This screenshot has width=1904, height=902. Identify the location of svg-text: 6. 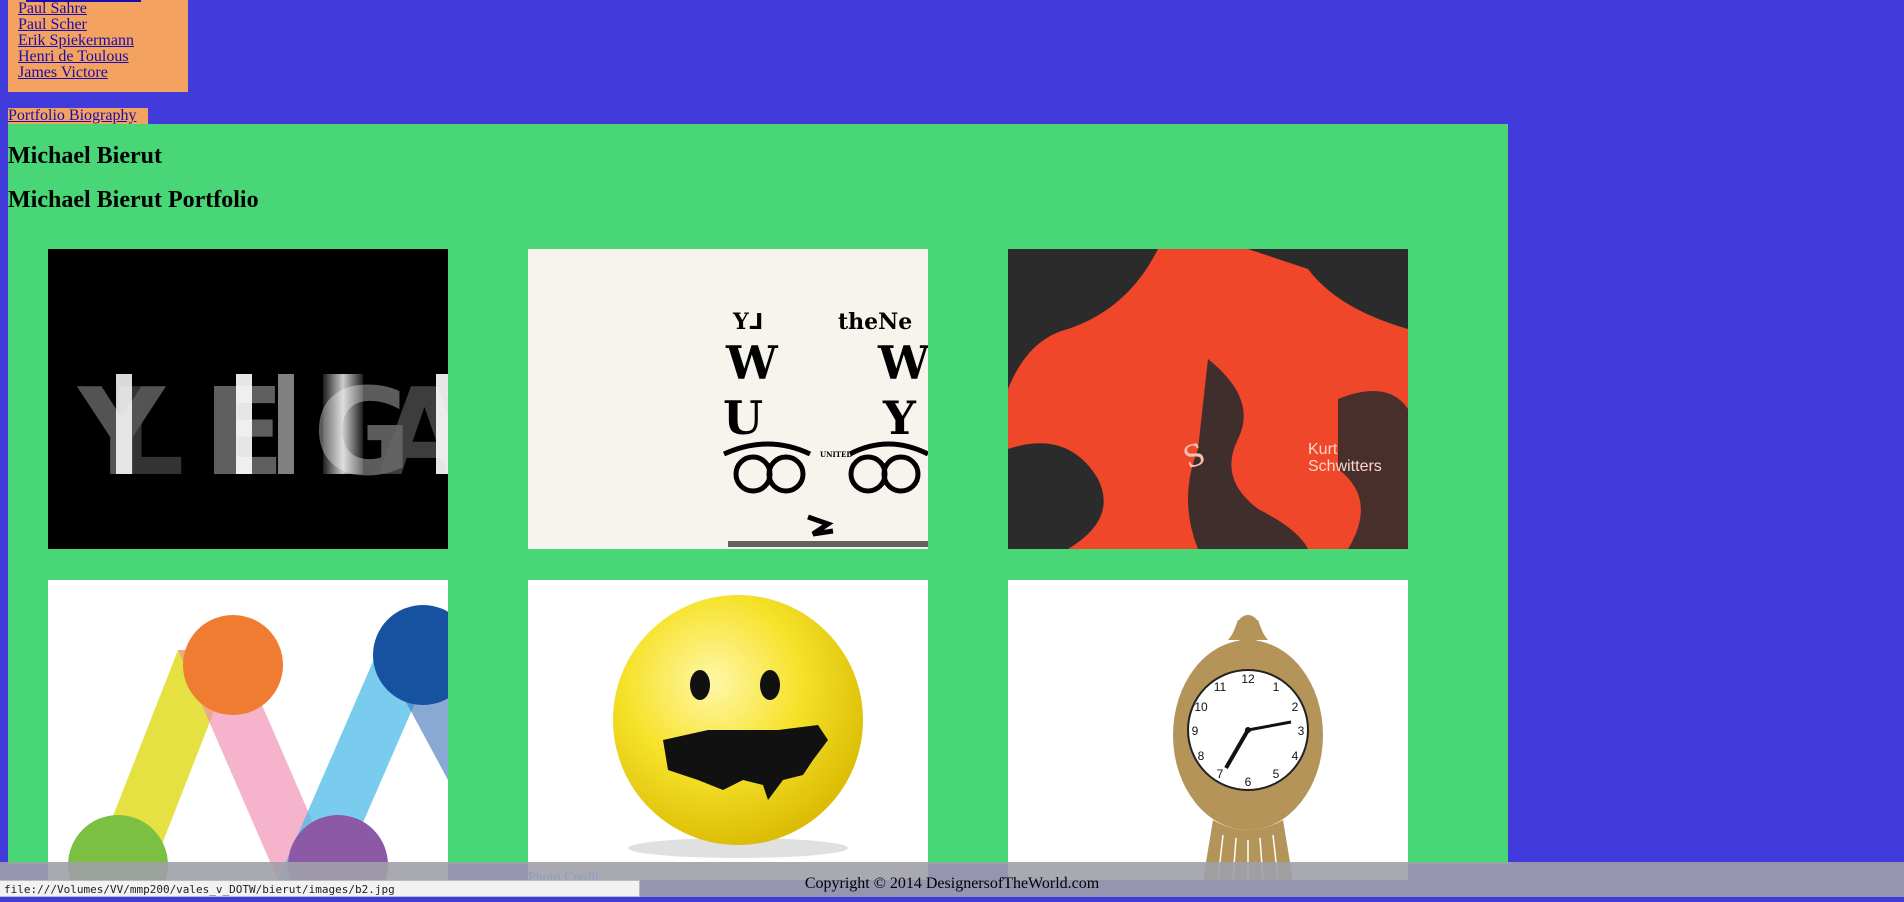
(1248, 782).